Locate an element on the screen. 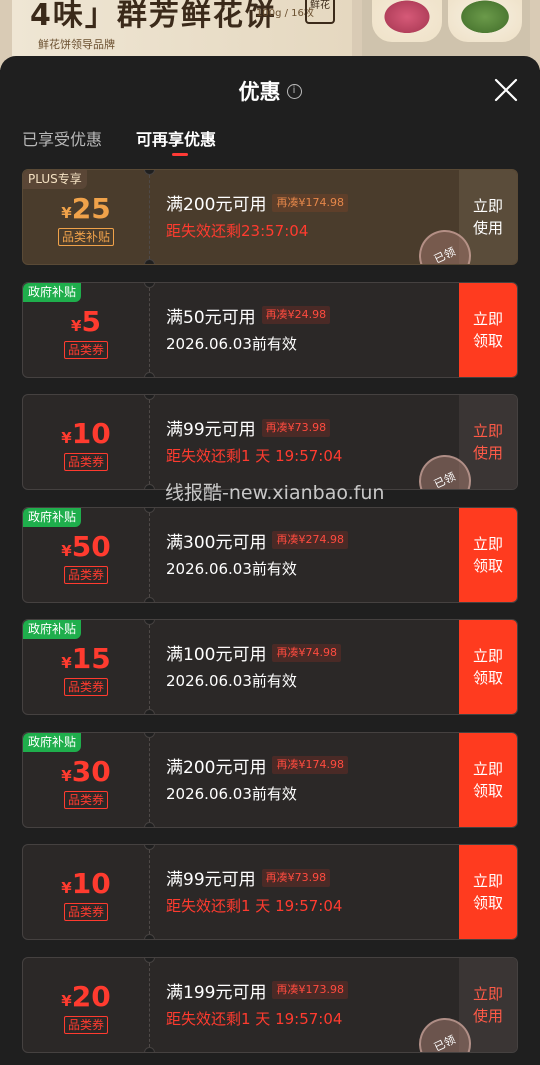  coupon-value: PLUS专享 ¥25 品类补贴 is located at coordinates (86, 217).